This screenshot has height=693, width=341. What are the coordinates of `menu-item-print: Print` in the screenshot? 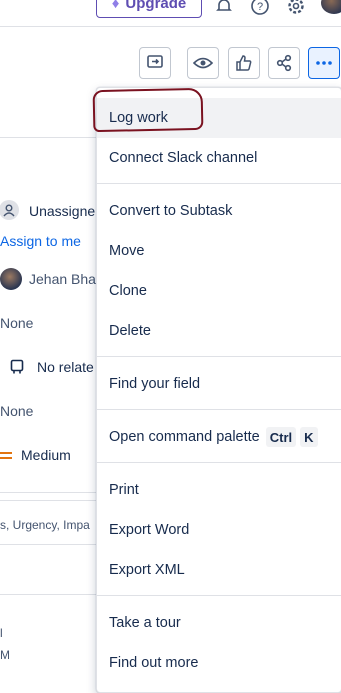 It's located at (219, 490).